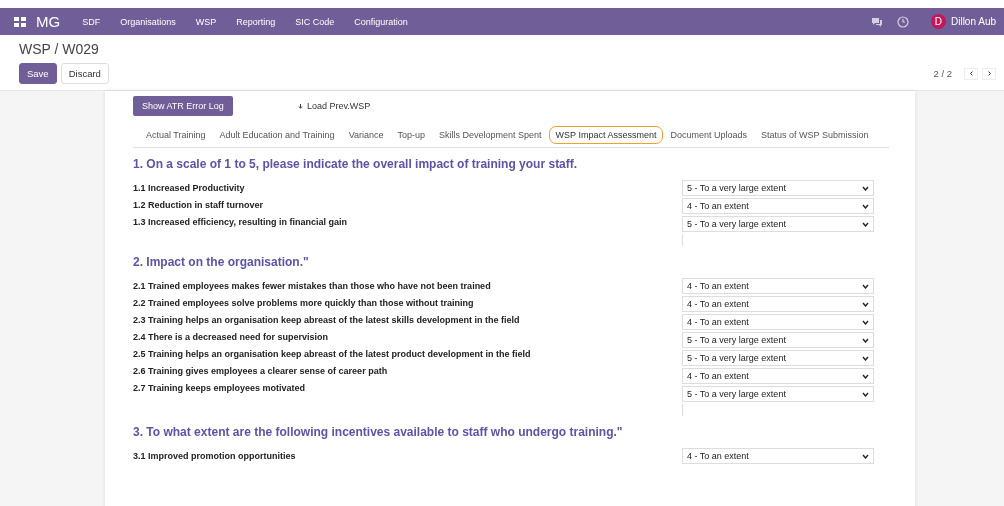 Image resolution: width=1004 pixels, height=506 pixels. Describe the element at coordinates (148, 21) in the screenshot. I see `menu-item: Organisations` at that location.